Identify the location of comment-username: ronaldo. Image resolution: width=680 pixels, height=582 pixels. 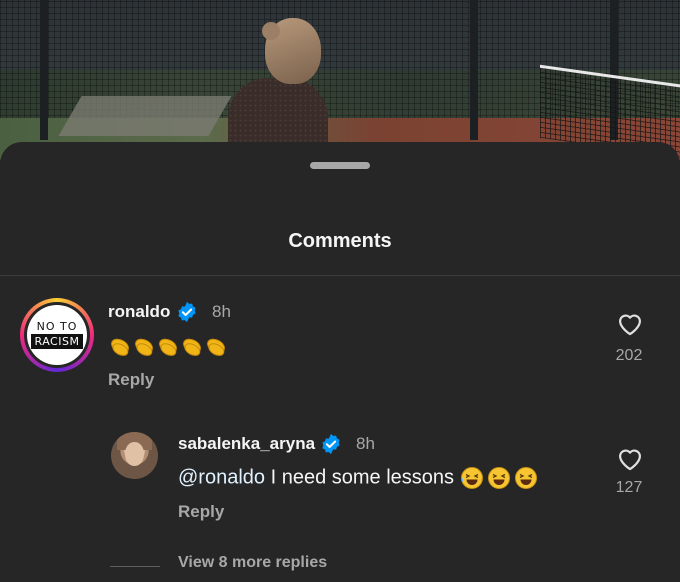
(139, 312).